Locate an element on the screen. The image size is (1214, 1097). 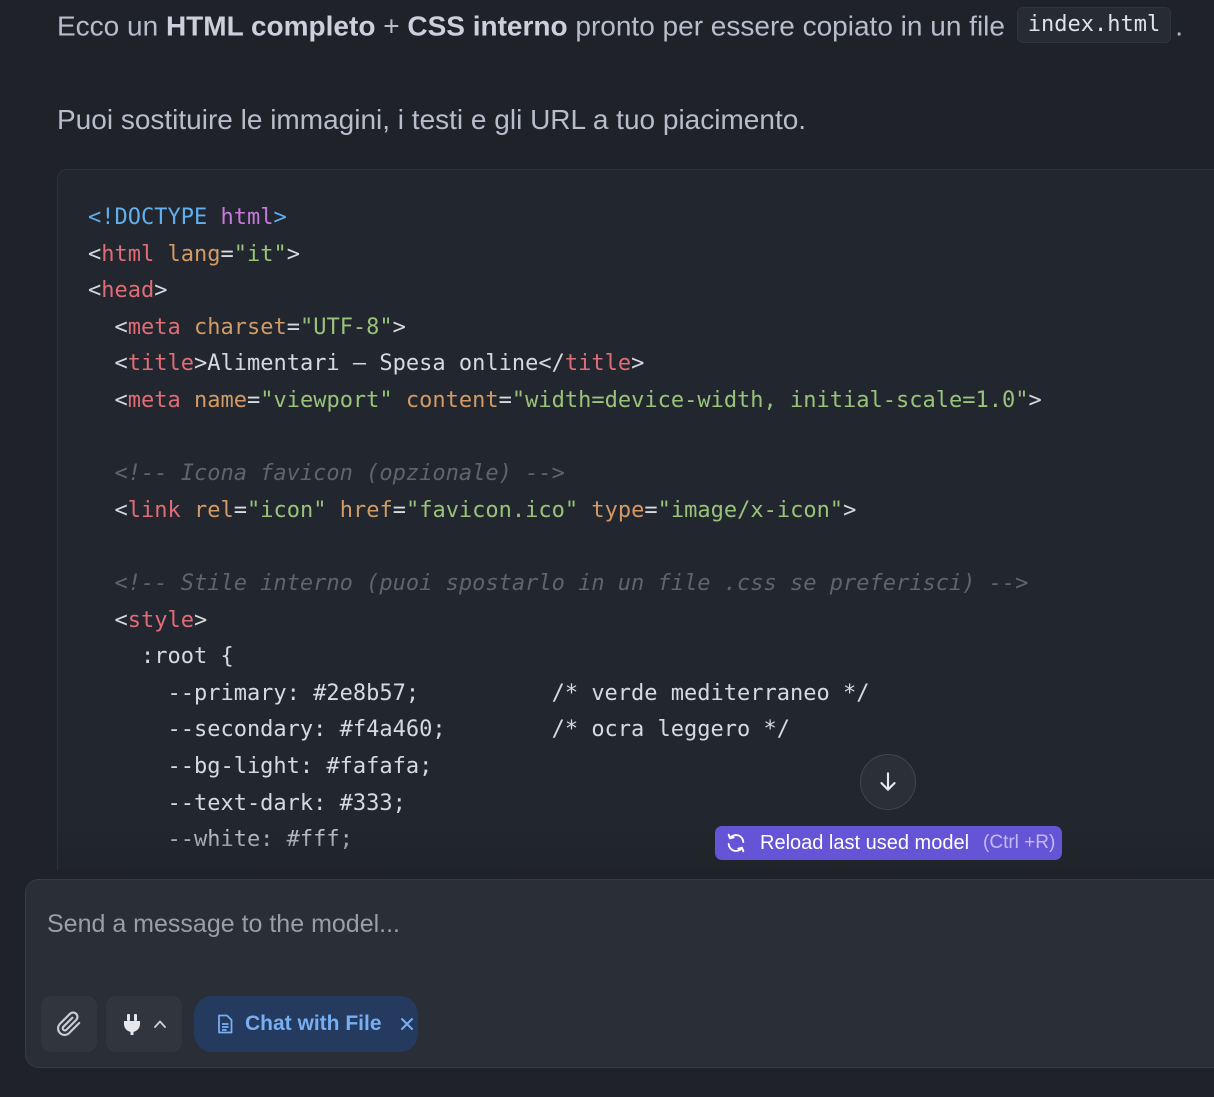
code-line: :root { is located at coordinates (161, 657).